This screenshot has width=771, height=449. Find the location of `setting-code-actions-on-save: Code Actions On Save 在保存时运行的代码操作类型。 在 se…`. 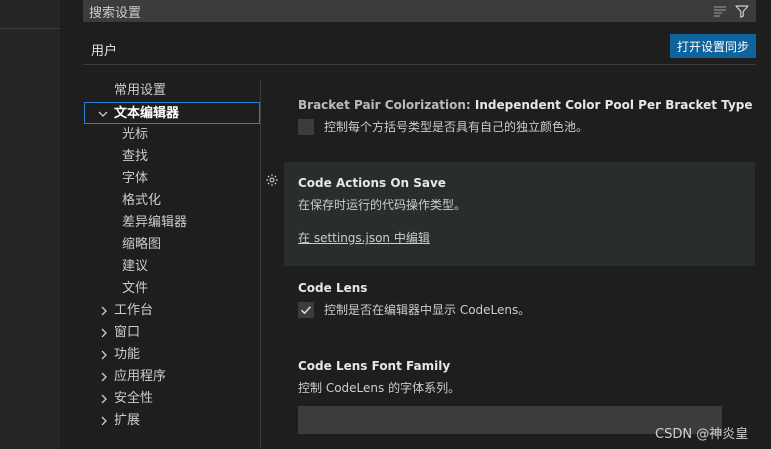

setting-code-actions-on-save: Code Actions On Save 在保存时运行的代码操作类型。 在 se… is located at coordinates (519, 214).